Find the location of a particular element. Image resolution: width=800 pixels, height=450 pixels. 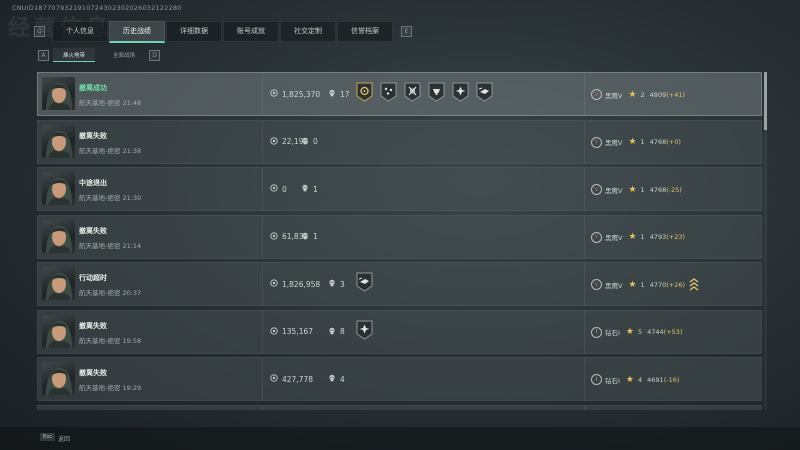

kill-count-text: 17 is located at coordinates (345, 94).